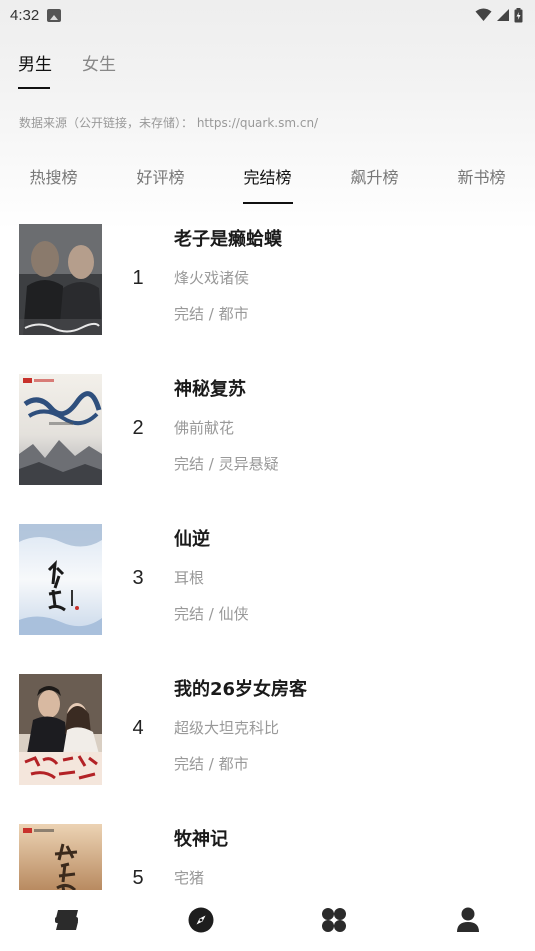 This screenshot has height=951, width=535. What do you see at coordinates (518, 14) in the screenshot?
I see `battery-icon` at bounding box center [518, 14].